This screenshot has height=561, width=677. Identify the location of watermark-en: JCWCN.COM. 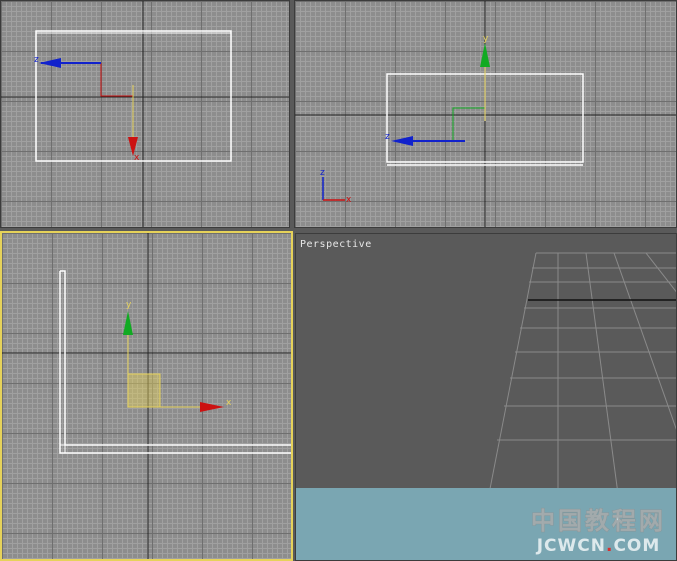
(598, 546).